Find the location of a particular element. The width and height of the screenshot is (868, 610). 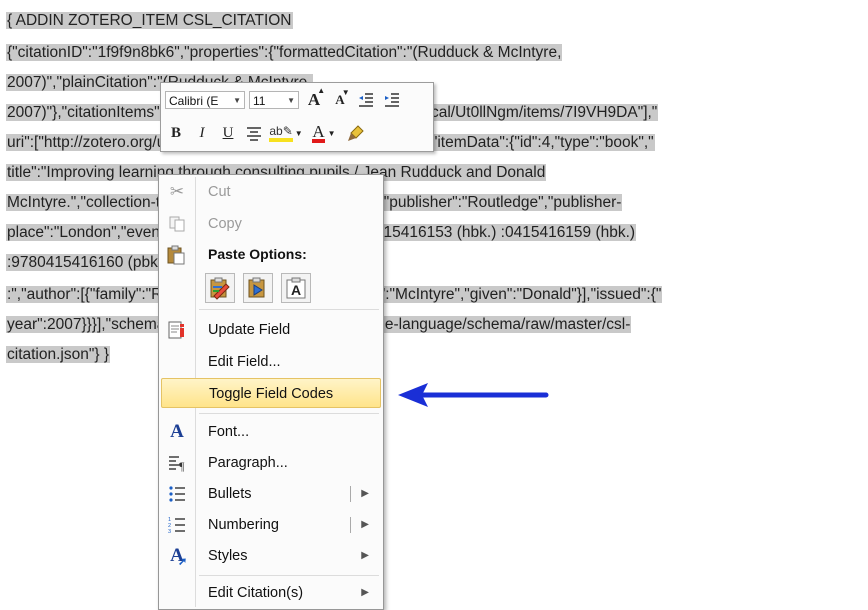

menu-item-bullets: Bullets ▶ is located at coordinates (271, 494).